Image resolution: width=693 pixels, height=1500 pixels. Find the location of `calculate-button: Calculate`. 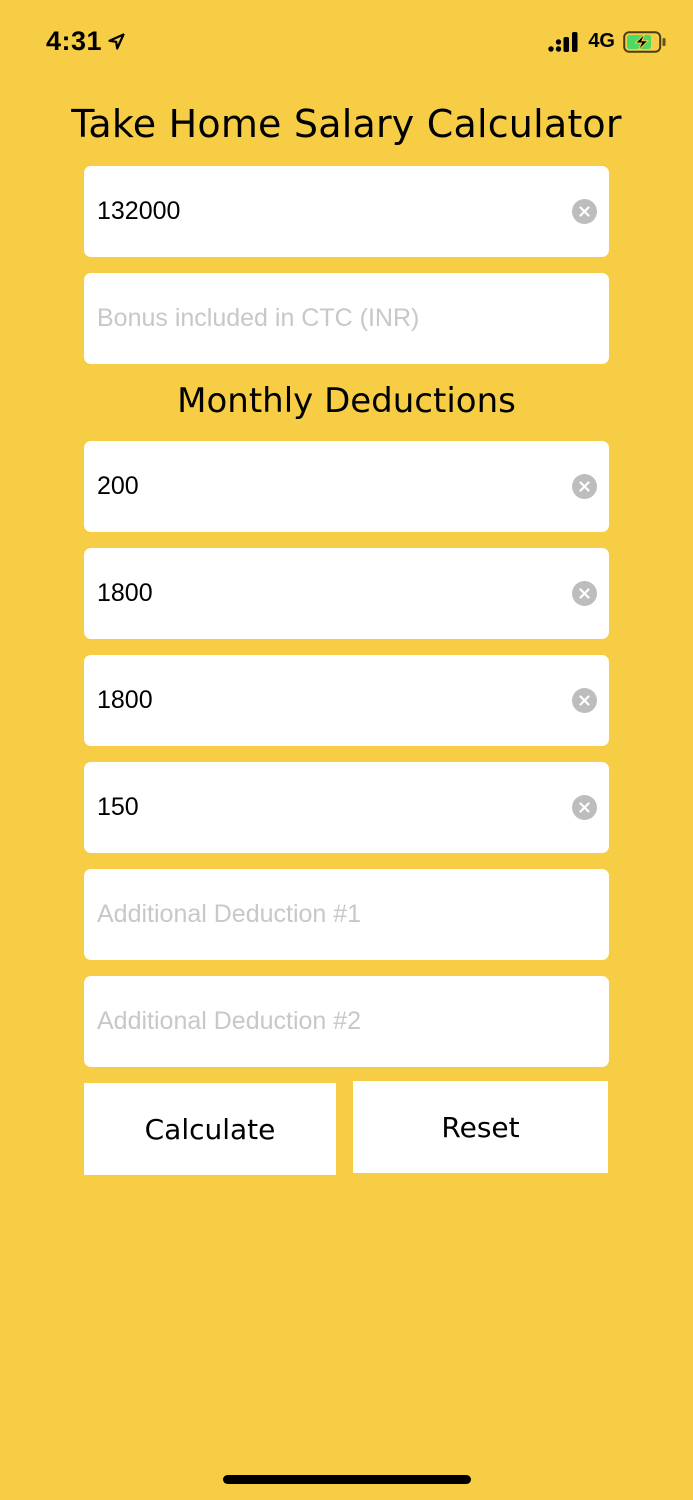

calculate-button: Calculate is located at coordinates (210, 1129).